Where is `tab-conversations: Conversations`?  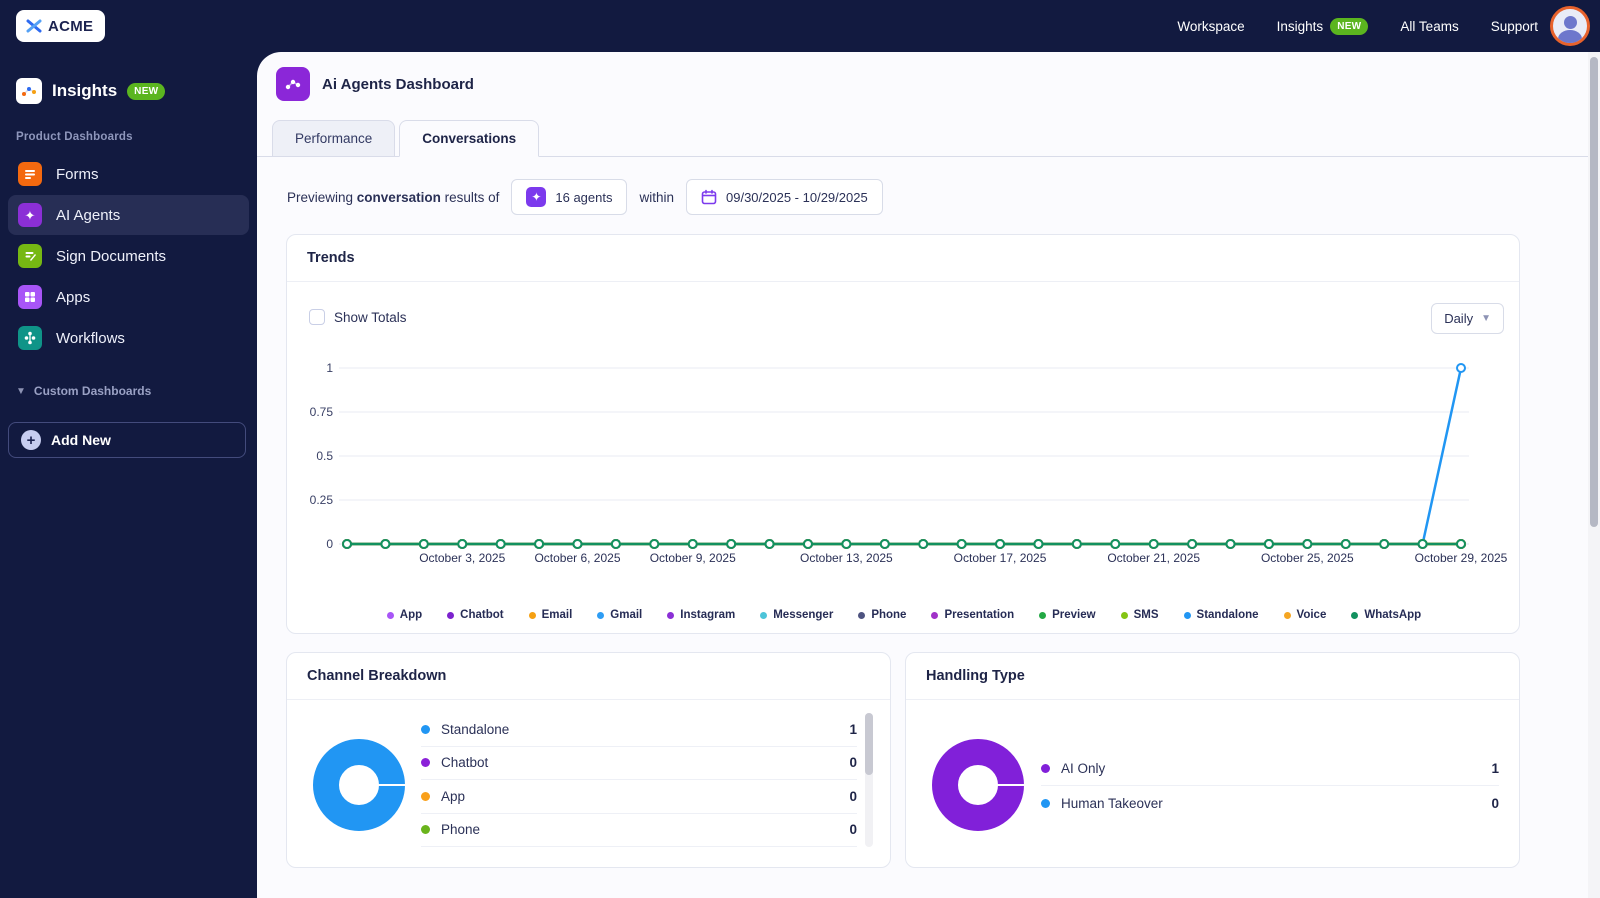 tab-conversations: Conversations is located at coordinates (469, 138).